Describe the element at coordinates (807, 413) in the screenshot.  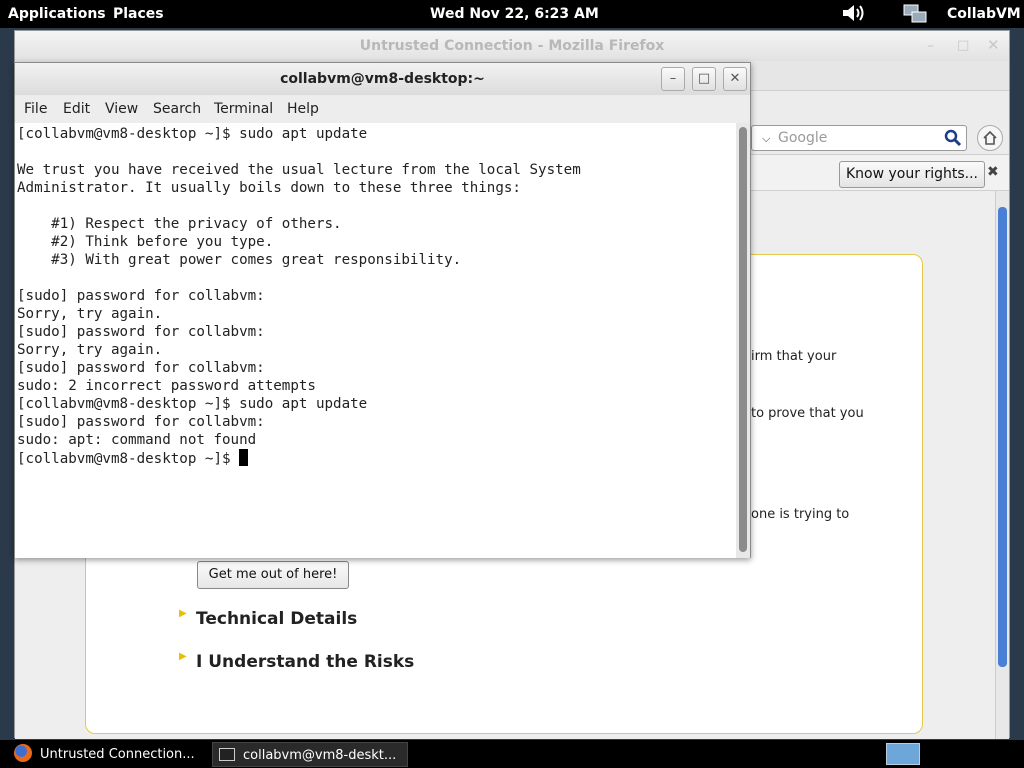
I see `warning-text-fragment: to prove that you` at that location.